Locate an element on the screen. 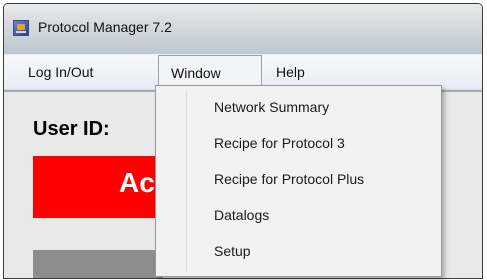 This screenshot has width=487, height=280. app-icon is located at coordinates (21, 28).